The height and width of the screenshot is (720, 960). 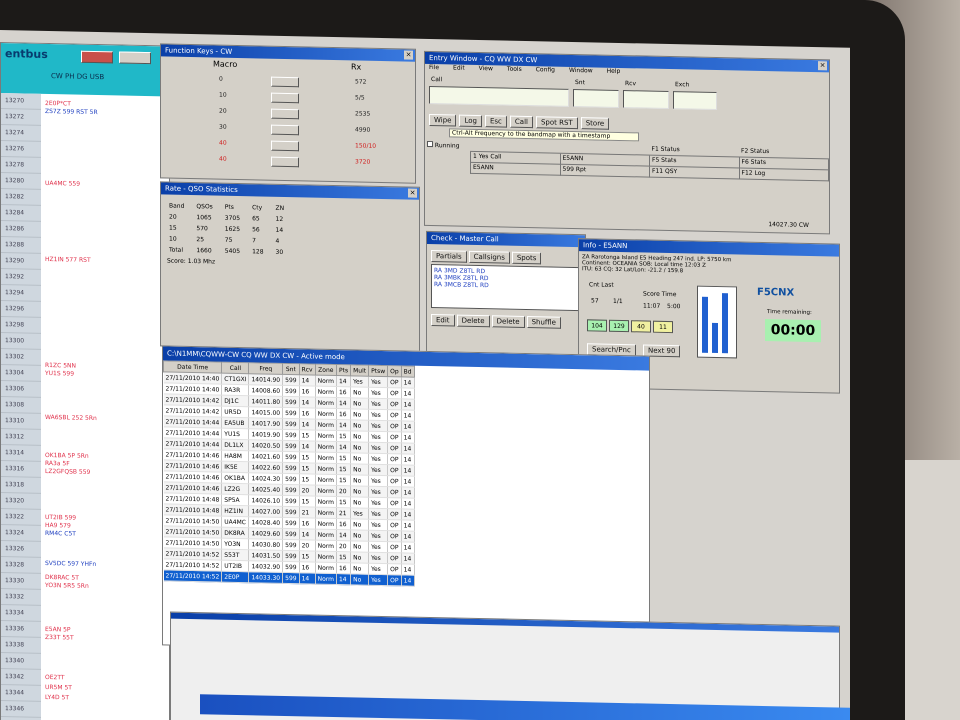 I want to click on log-header: Pts, so click(x=343, y=370).